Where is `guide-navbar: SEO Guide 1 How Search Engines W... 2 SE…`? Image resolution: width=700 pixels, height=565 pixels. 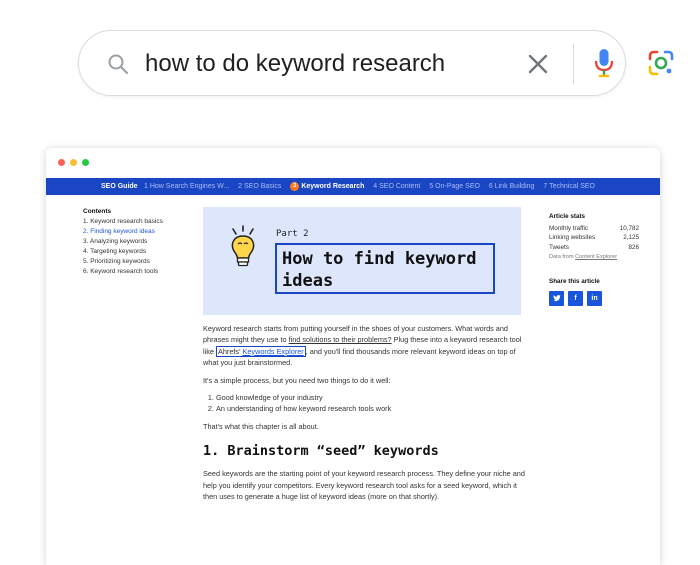
guide-navbar: SEO Guide 1 How Search Engines W... 2 SE… is located at coordinates (353, 186).